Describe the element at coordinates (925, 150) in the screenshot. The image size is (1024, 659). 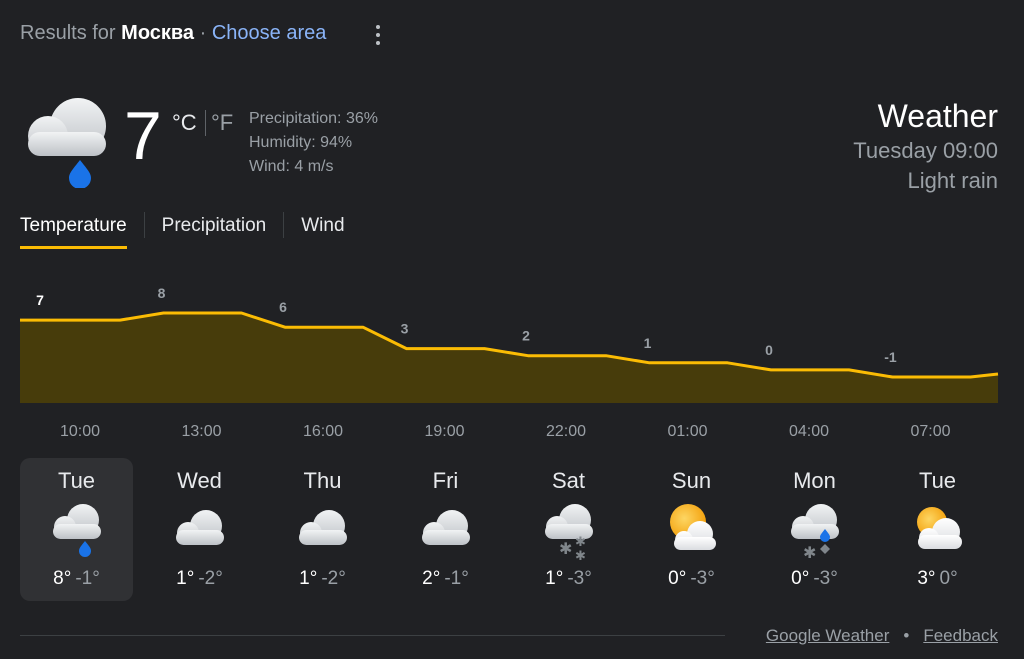
I see `weather-datetime: Tuesday 09:00` at that location.